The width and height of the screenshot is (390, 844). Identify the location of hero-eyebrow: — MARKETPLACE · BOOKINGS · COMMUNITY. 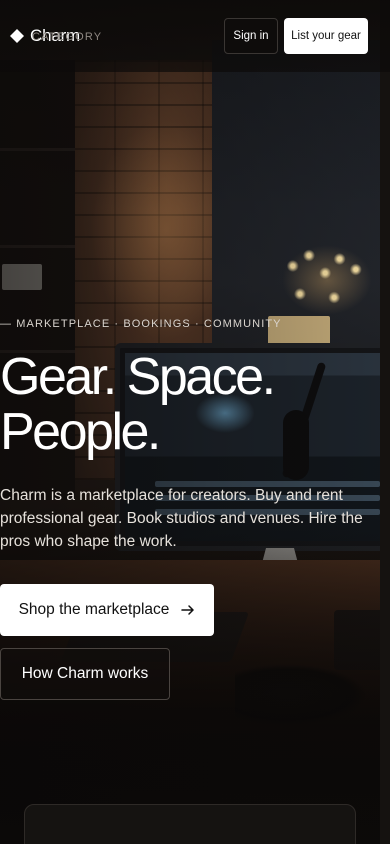
(141, 324).